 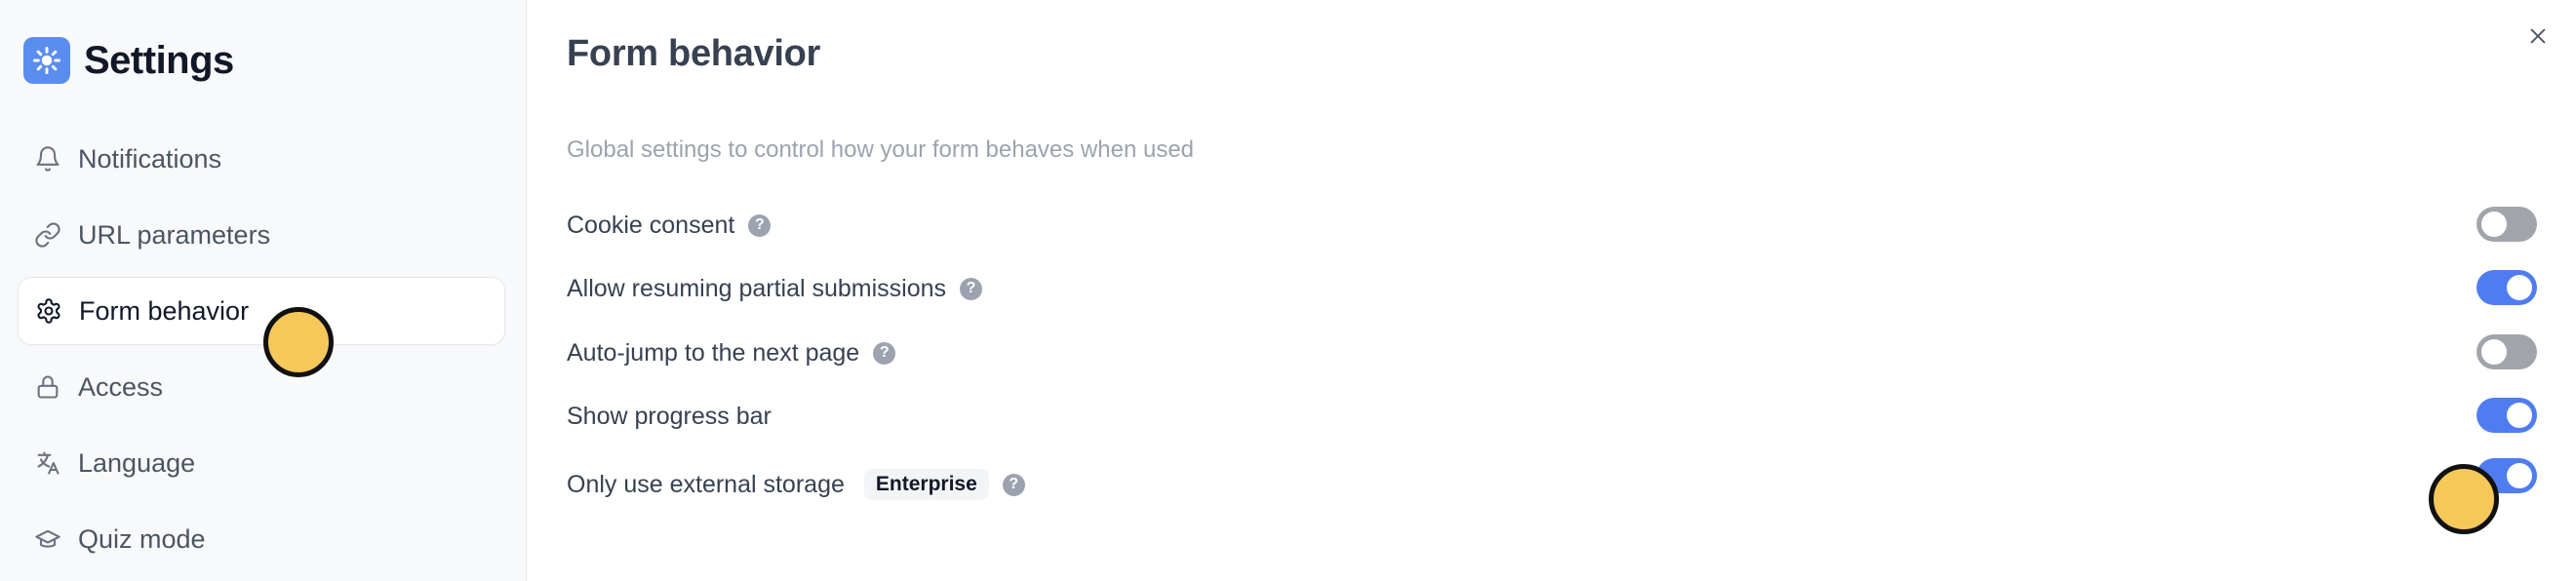 I want to click on page-title: Form behavior, so click(x=694, y=53).